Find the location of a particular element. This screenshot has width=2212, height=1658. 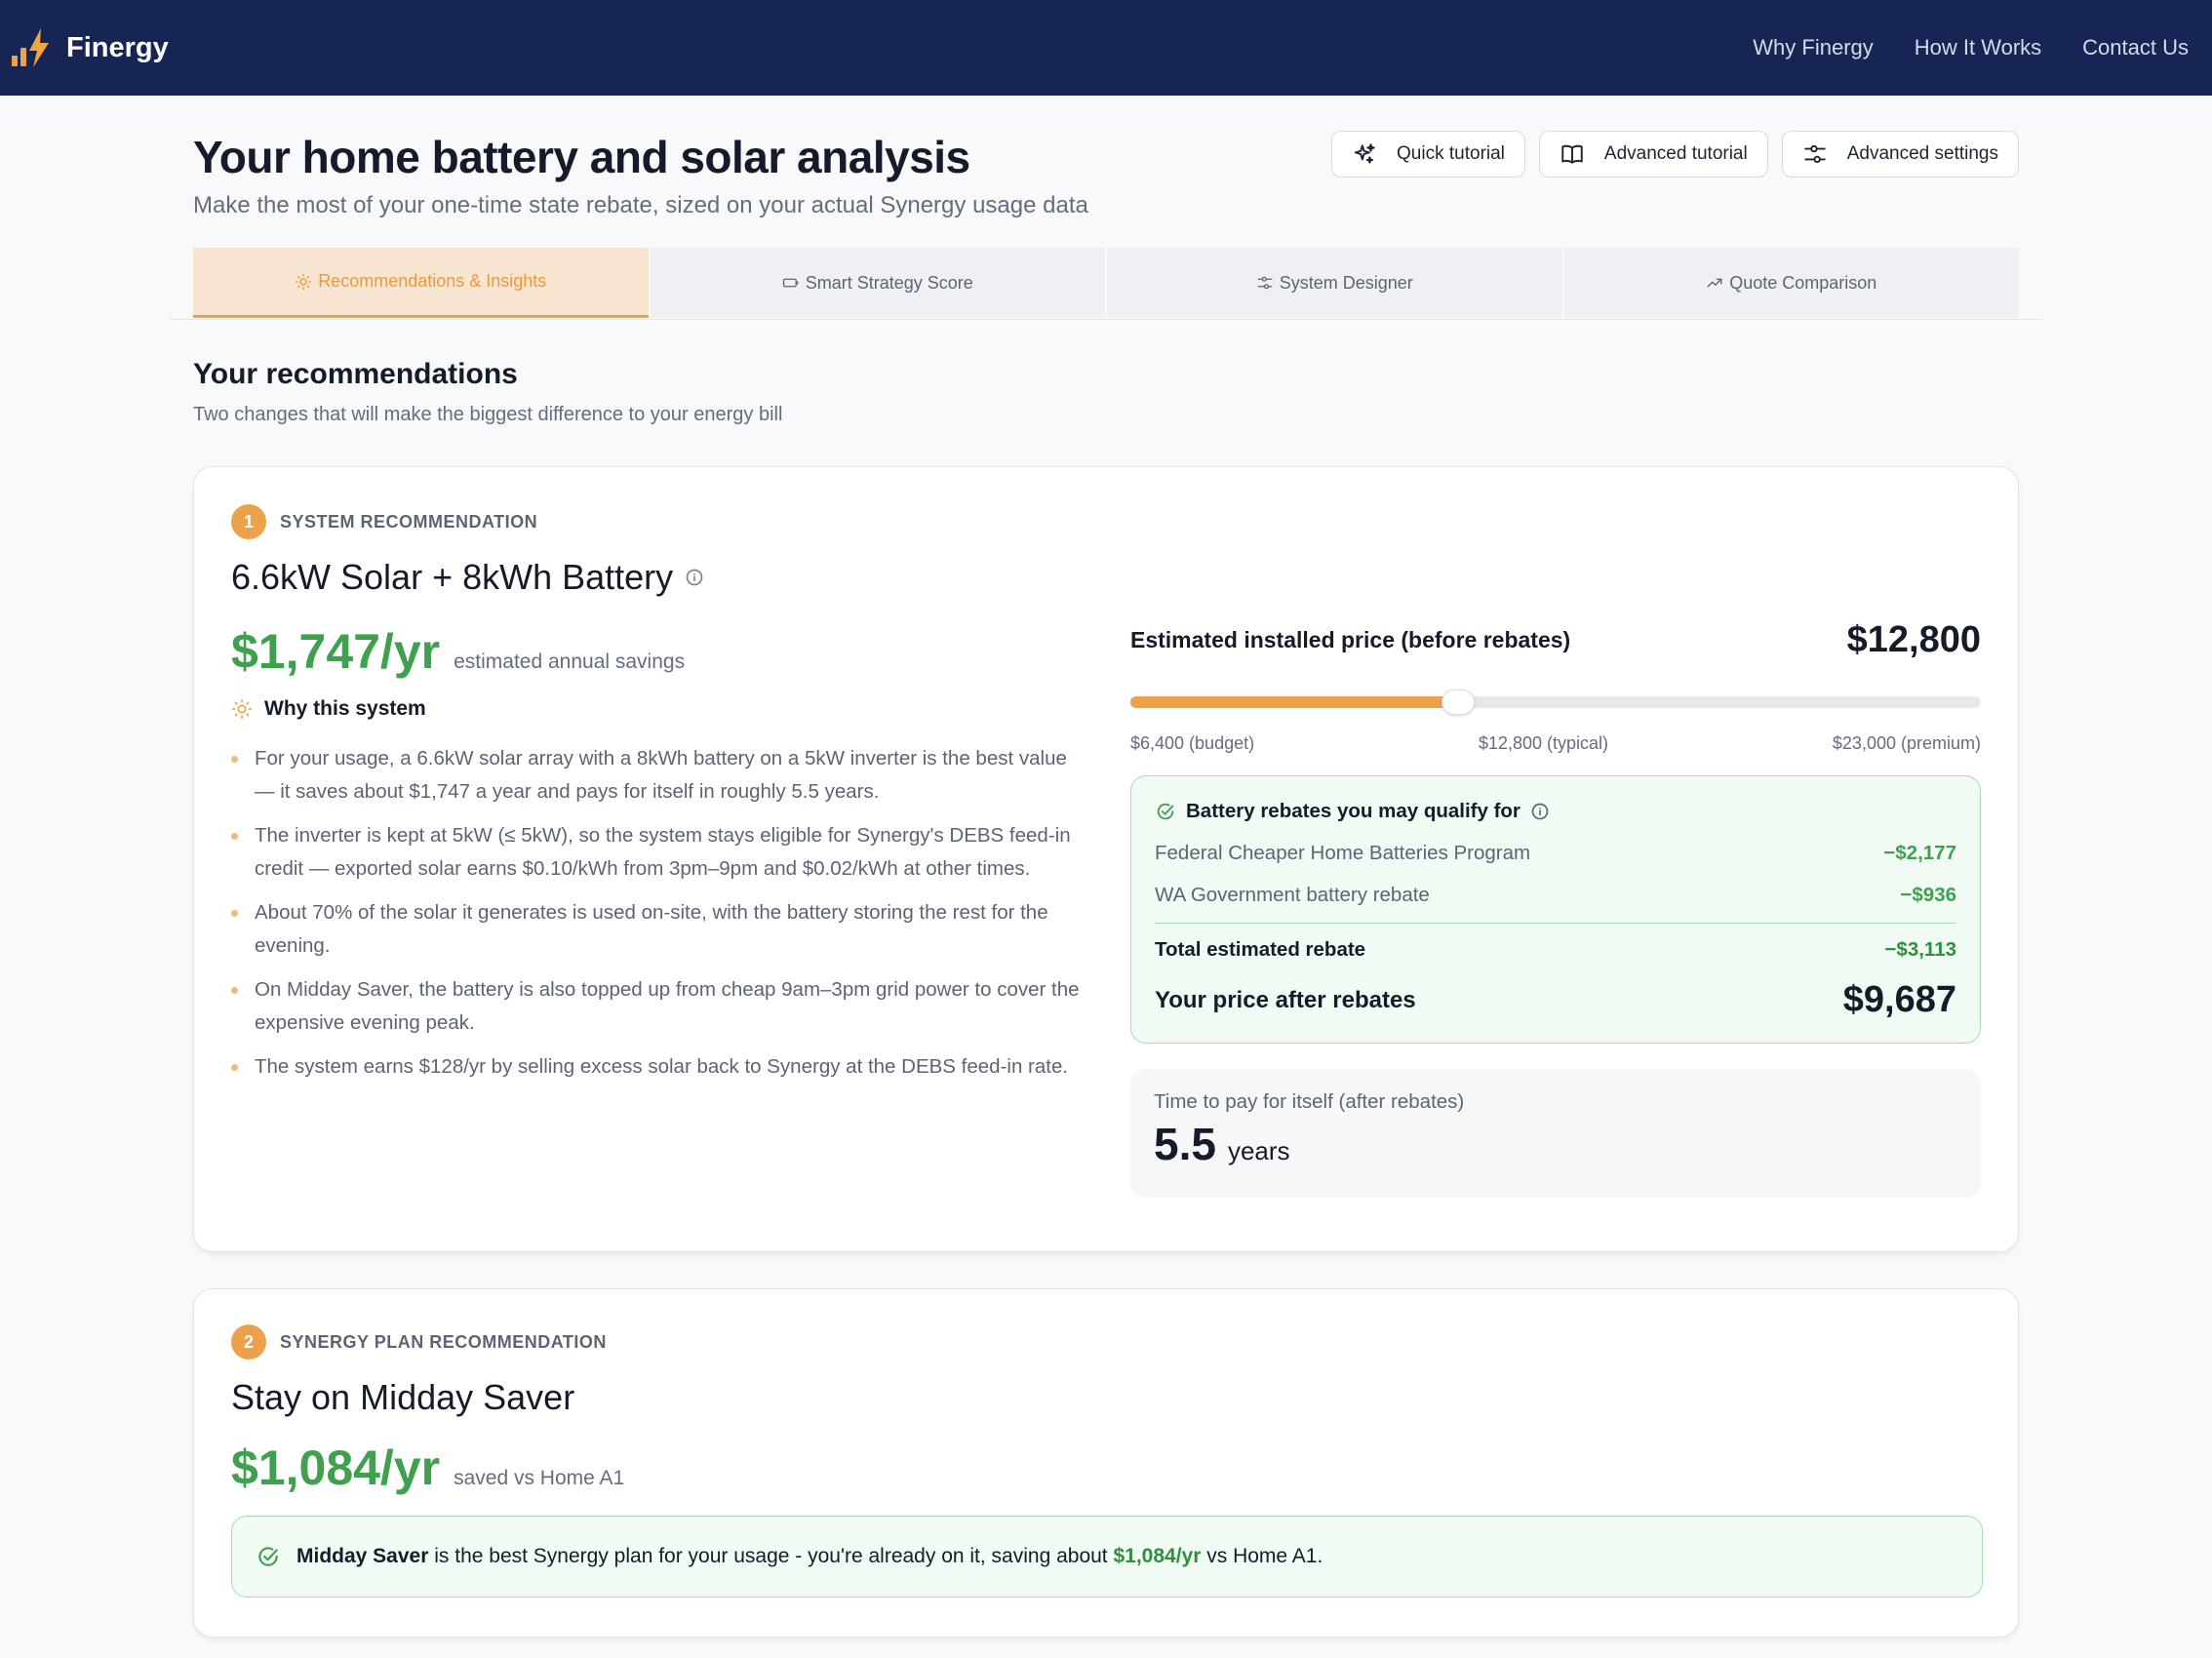

rebate-amount: −$936 is located at coordinates (1928, 895).